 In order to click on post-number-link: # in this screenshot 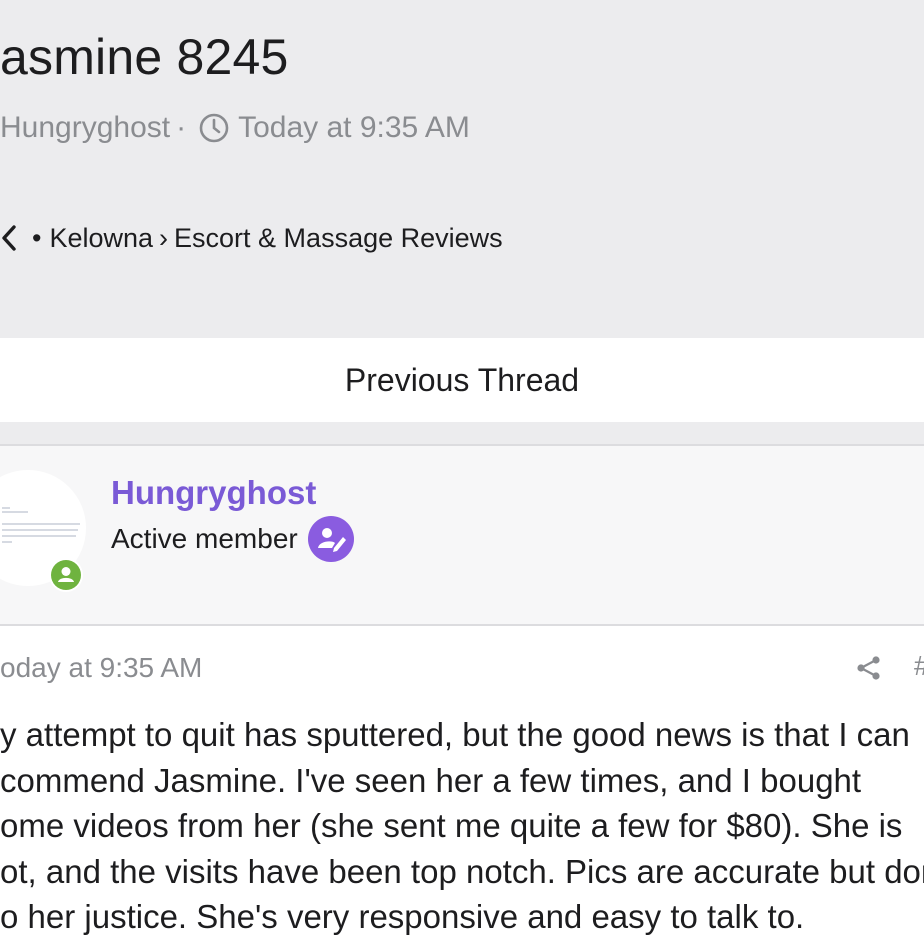, I will do `click(919, 666)`.